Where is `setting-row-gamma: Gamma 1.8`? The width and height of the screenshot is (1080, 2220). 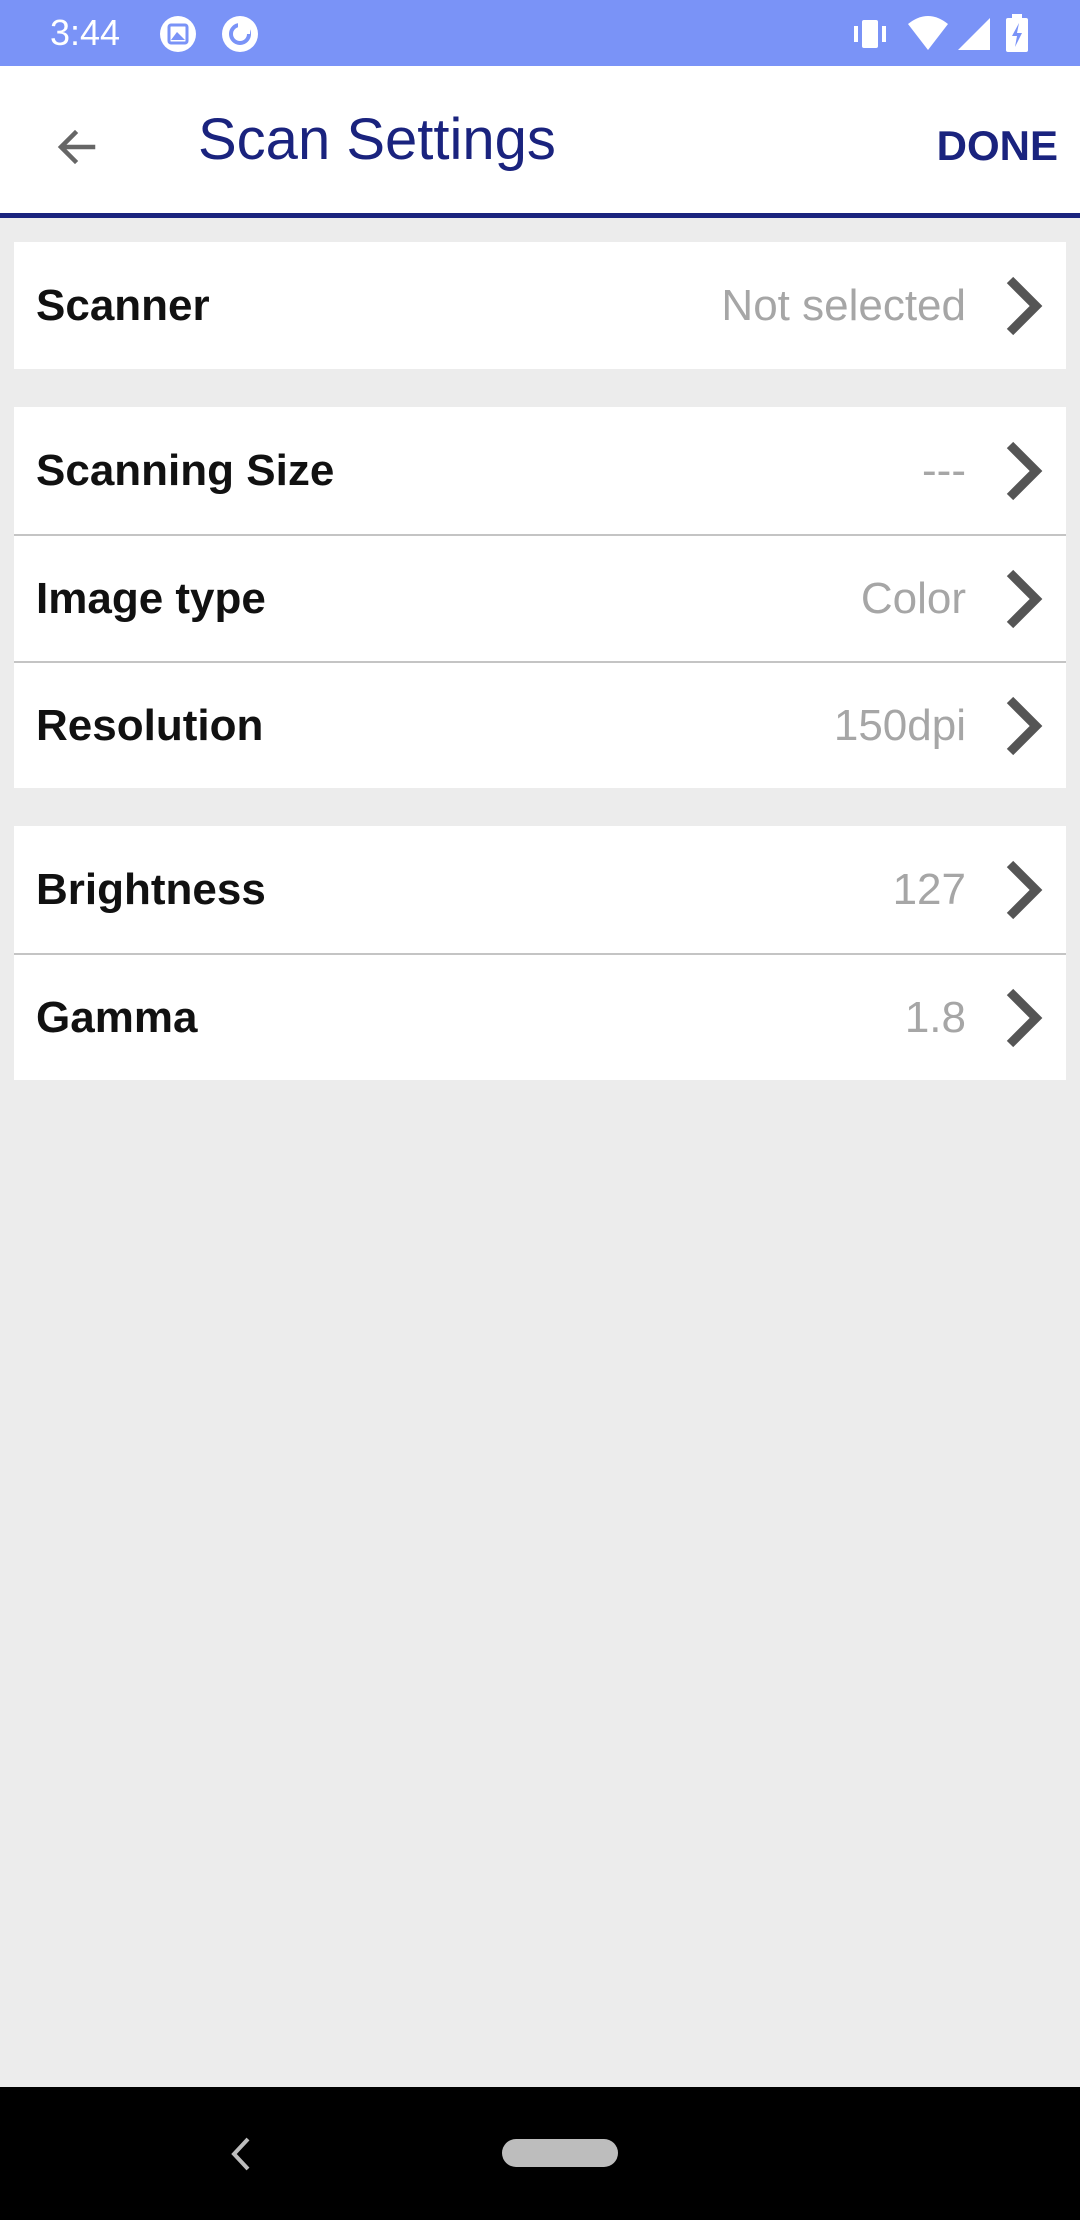
setting-row-gamma: Gamma 1.8 is located at coordinates (540, 1016).